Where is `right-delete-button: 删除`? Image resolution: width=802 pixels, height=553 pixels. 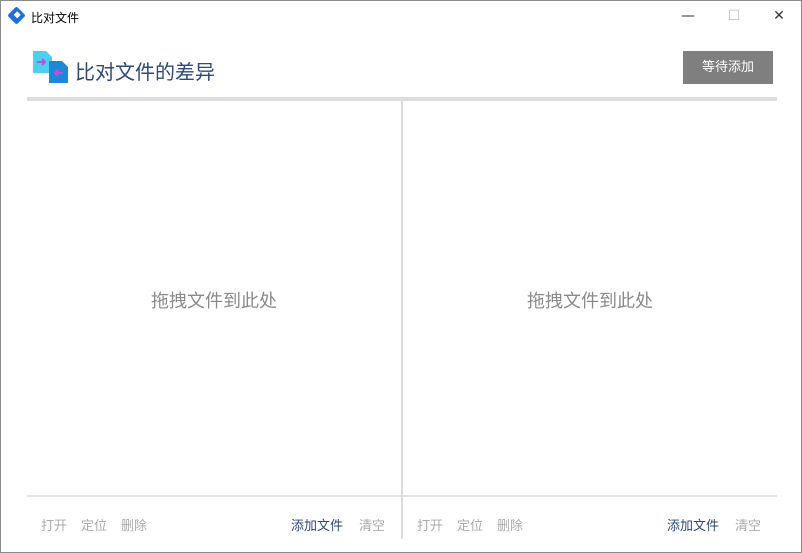 right-delete-button: 删除 is located at coordinates (510, 524).